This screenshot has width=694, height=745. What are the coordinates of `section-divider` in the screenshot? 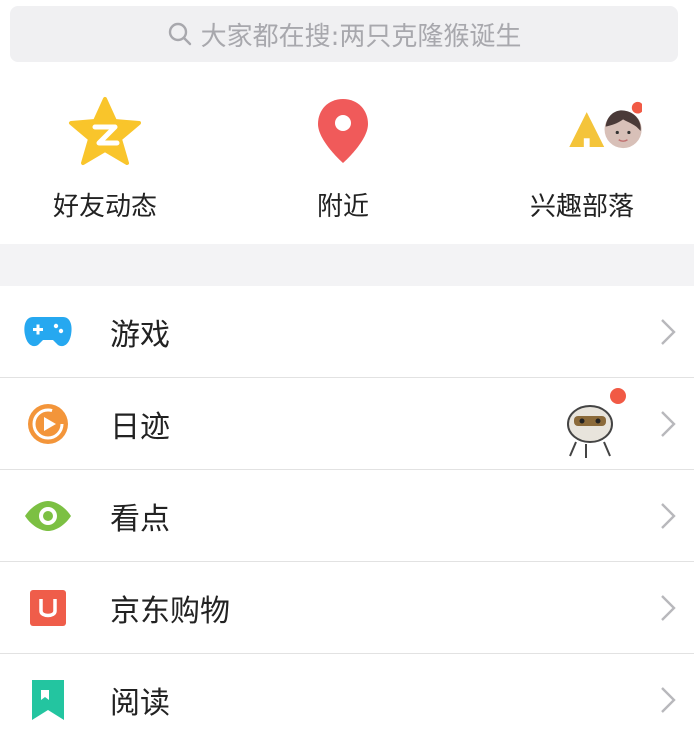 It's located at (347, 265).